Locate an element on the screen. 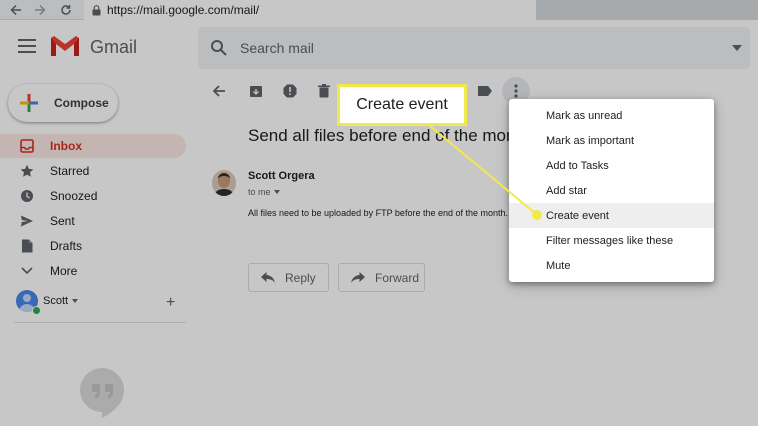 The height and width of the screenshot is (426, 758). online-status-dot is located at coordinates (36, 310).